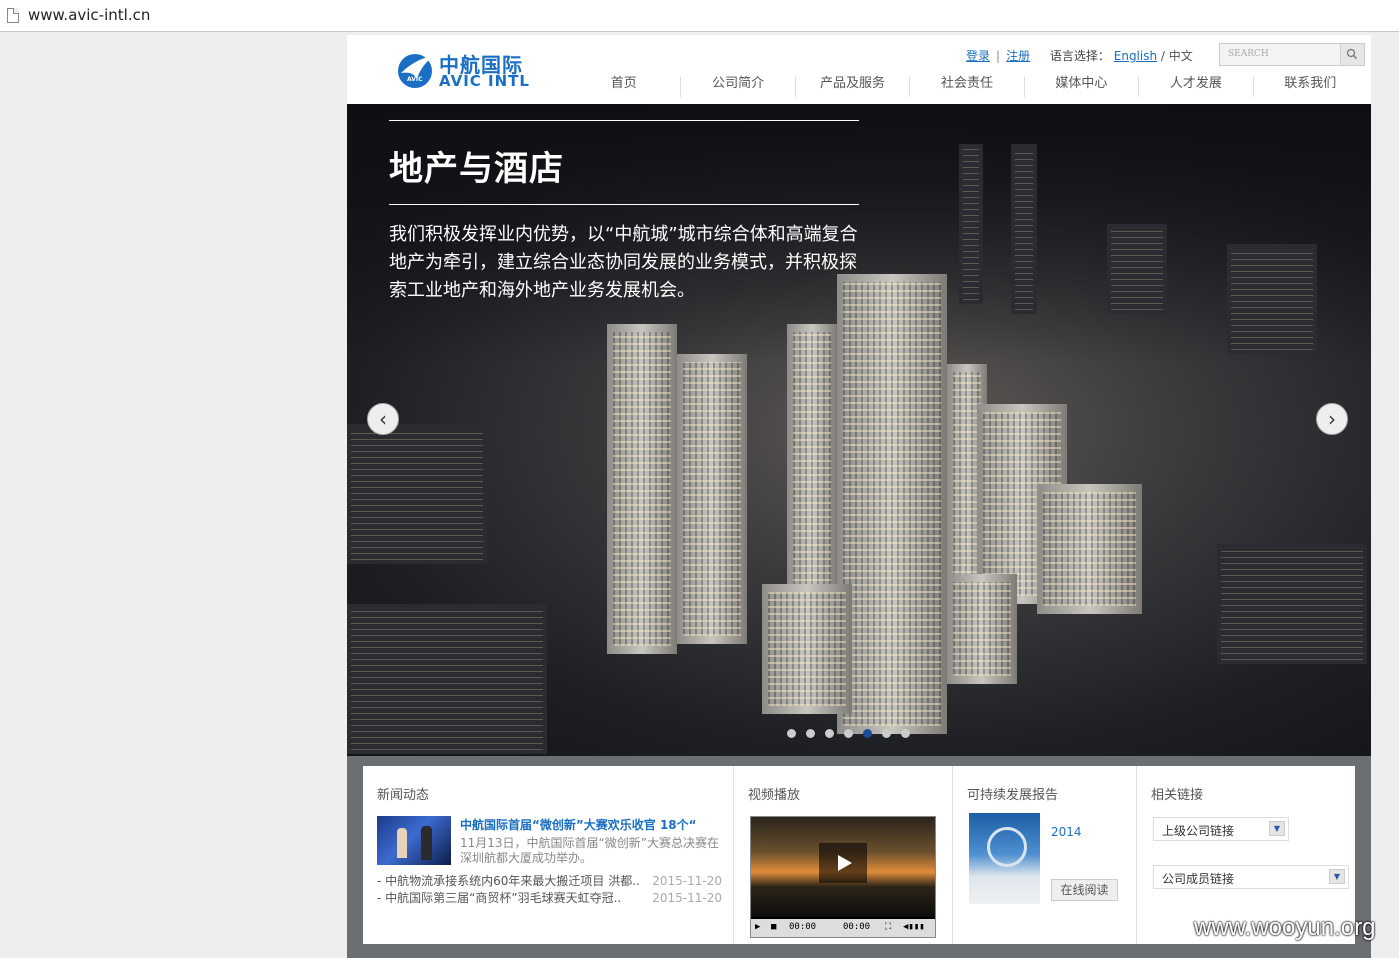 This screenshot has width=1399, height=958. Describe the element at coordinates (699, 16) in the screenshot. I see `browser-address-bar: www.avic-intl.cn` at that location.